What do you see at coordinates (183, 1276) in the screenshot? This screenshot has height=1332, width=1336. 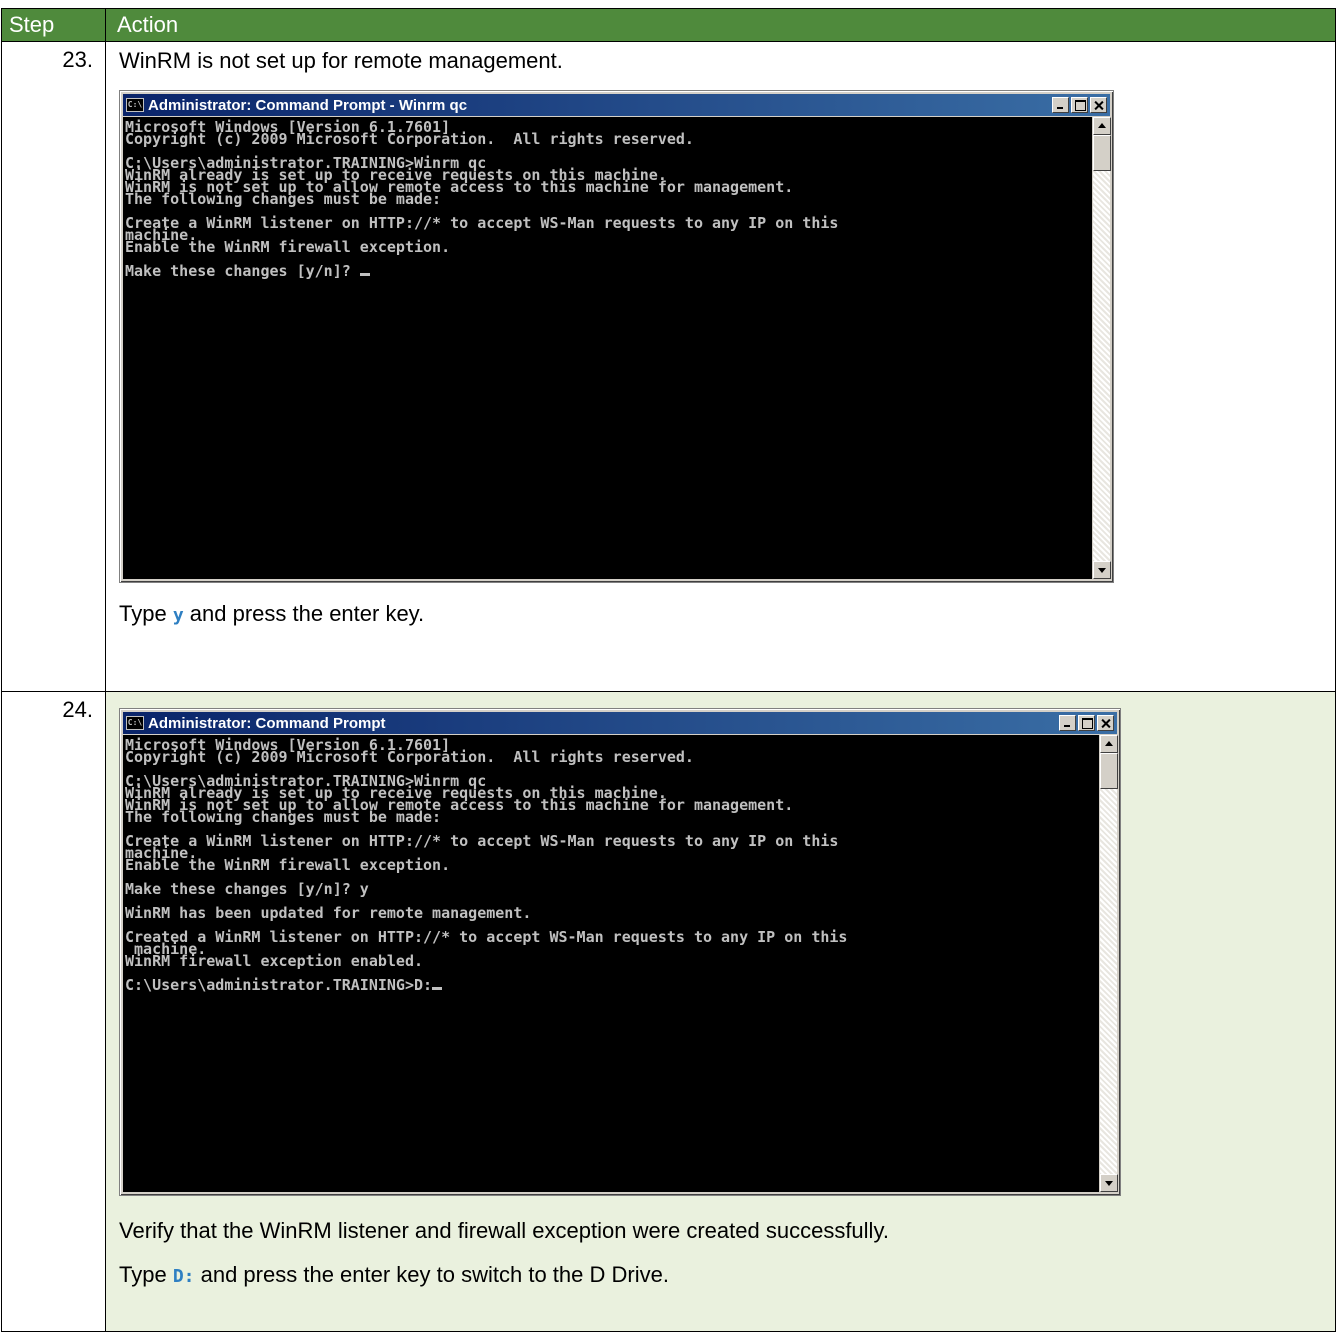 I see `key-to-type: D:` at bounding box center [183, 1276].